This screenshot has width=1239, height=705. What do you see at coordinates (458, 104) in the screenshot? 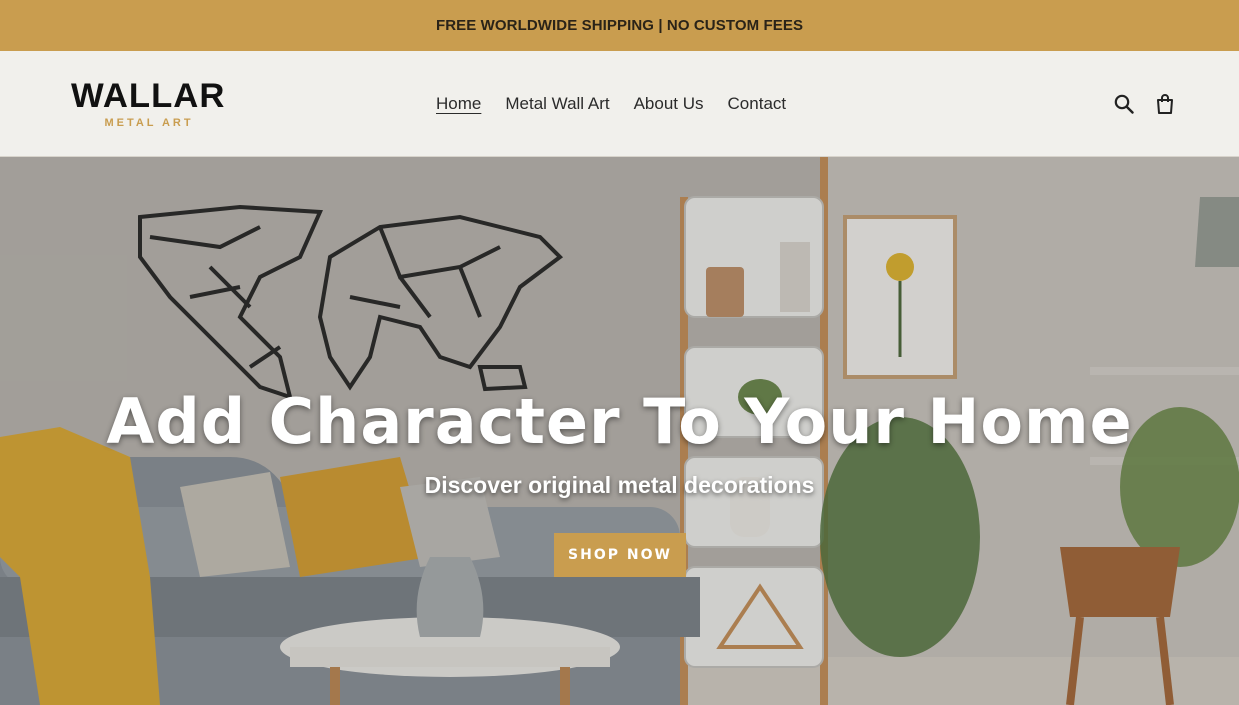
I see `nav-item-home: Home` at bounding box center [458, 104].